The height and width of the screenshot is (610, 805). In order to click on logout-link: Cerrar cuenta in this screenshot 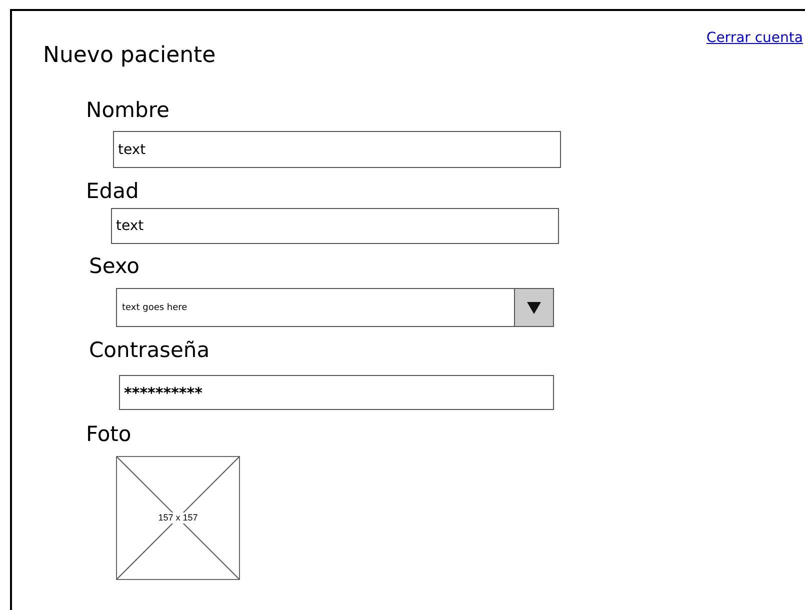, I will do `click(754, 38)`.